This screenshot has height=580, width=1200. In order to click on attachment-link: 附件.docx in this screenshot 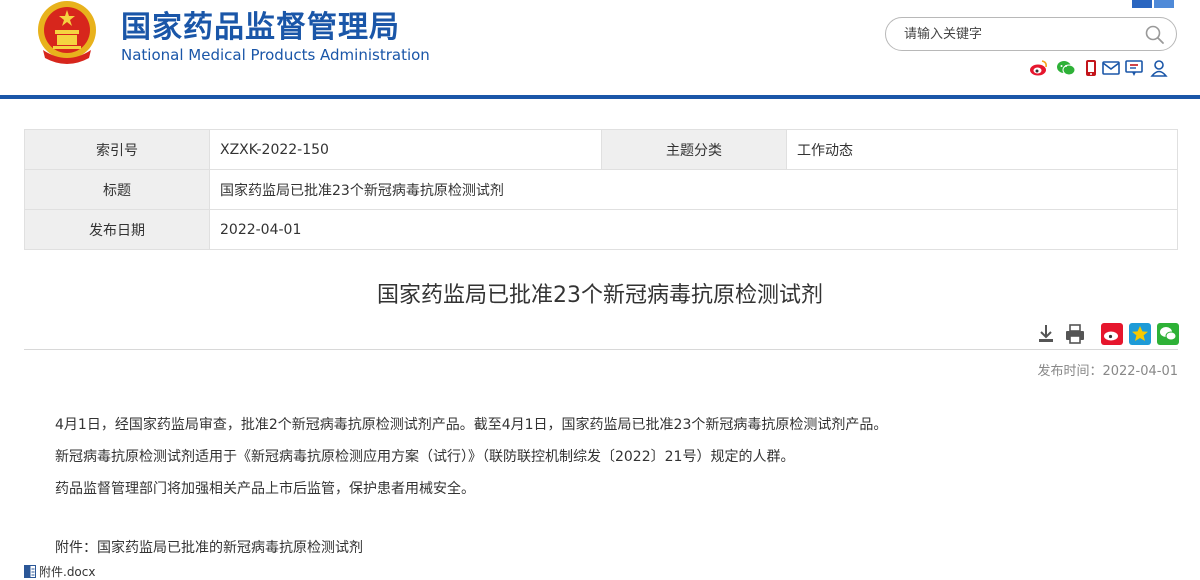, I will do `click(59, 571)`.